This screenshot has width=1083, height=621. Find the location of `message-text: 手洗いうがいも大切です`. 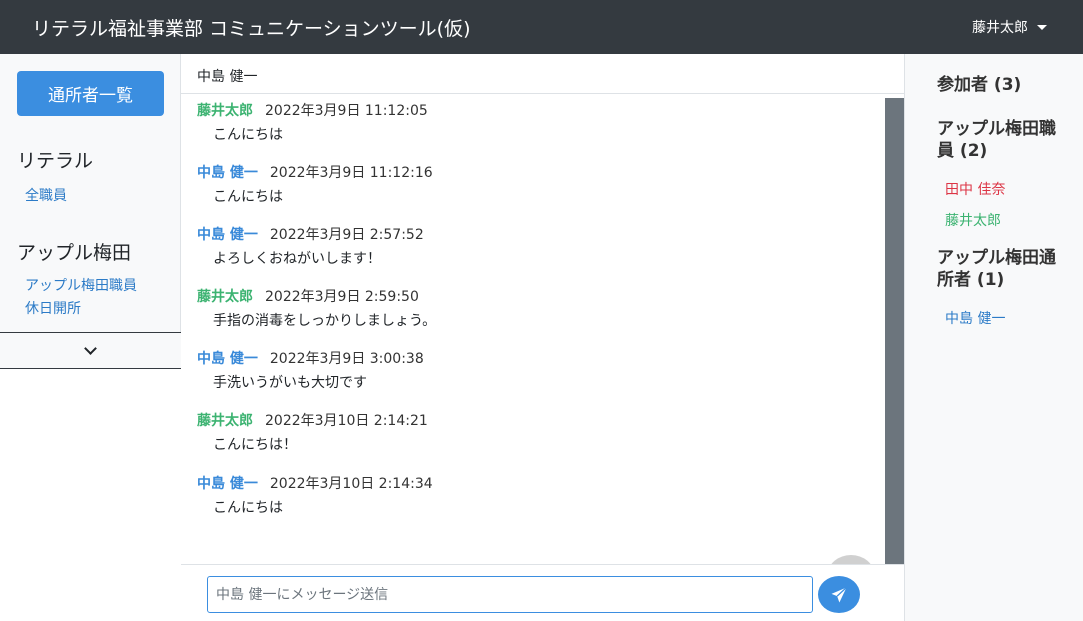

message-text: 手洗いうがいも大切です is located at coordinates (290, 383).